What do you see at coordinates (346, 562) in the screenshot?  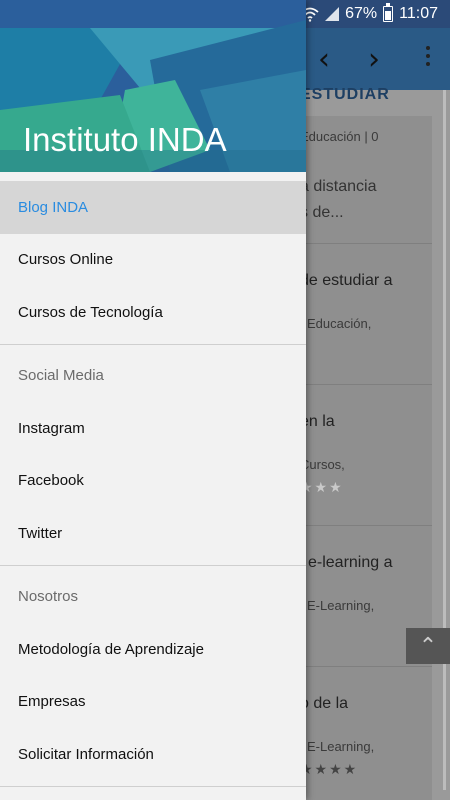 I see `post-title: l e-learning a` at bounding box center [346, 562].